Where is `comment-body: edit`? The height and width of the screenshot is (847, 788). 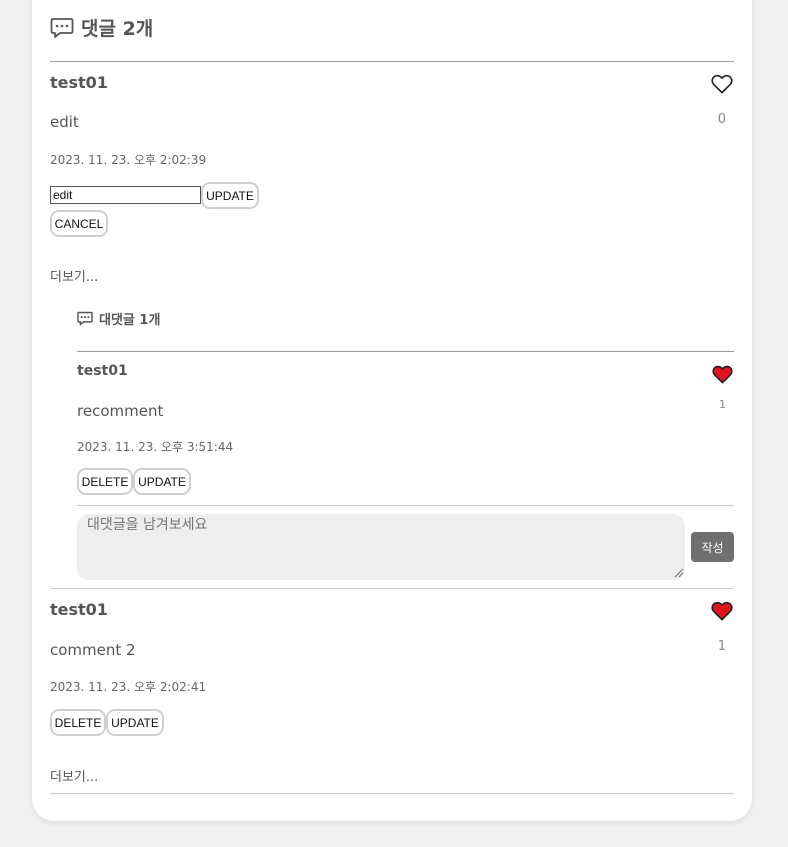 comment-body: edit is located at coordinates (64, 122).